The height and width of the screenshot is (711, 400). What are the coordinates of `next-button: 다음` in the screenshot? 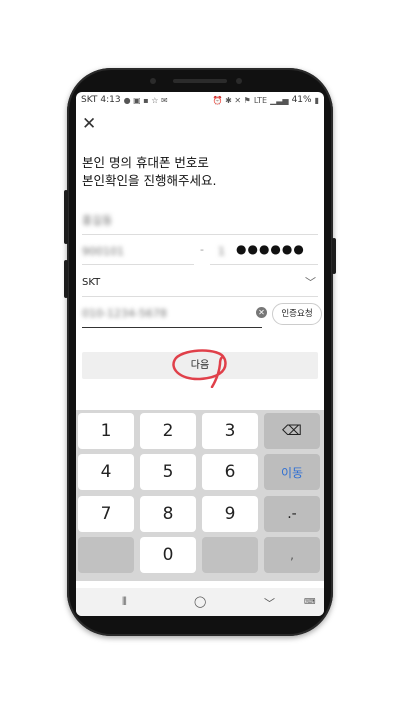 It's located at (200, 365).